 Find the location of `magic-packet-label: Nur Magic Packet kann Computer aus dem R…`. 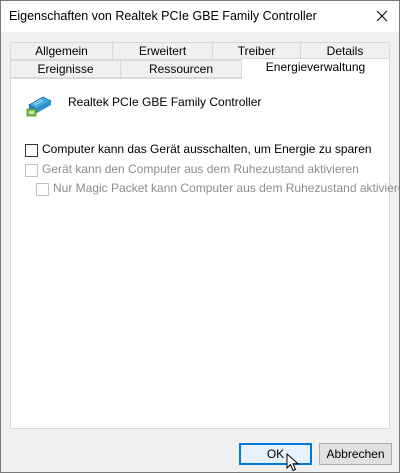

magic-packet-label: Nur Magic Packet kann Computer aus dem R… is located at coordinates (226, 188).